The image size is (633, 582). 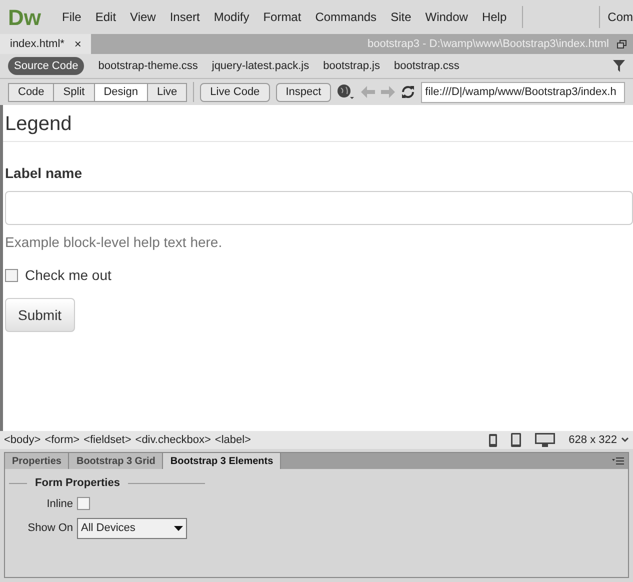 What do you see at coordinates (319, 208) in the screenshot?
I see `text-field` at bounding box center [319, 208].